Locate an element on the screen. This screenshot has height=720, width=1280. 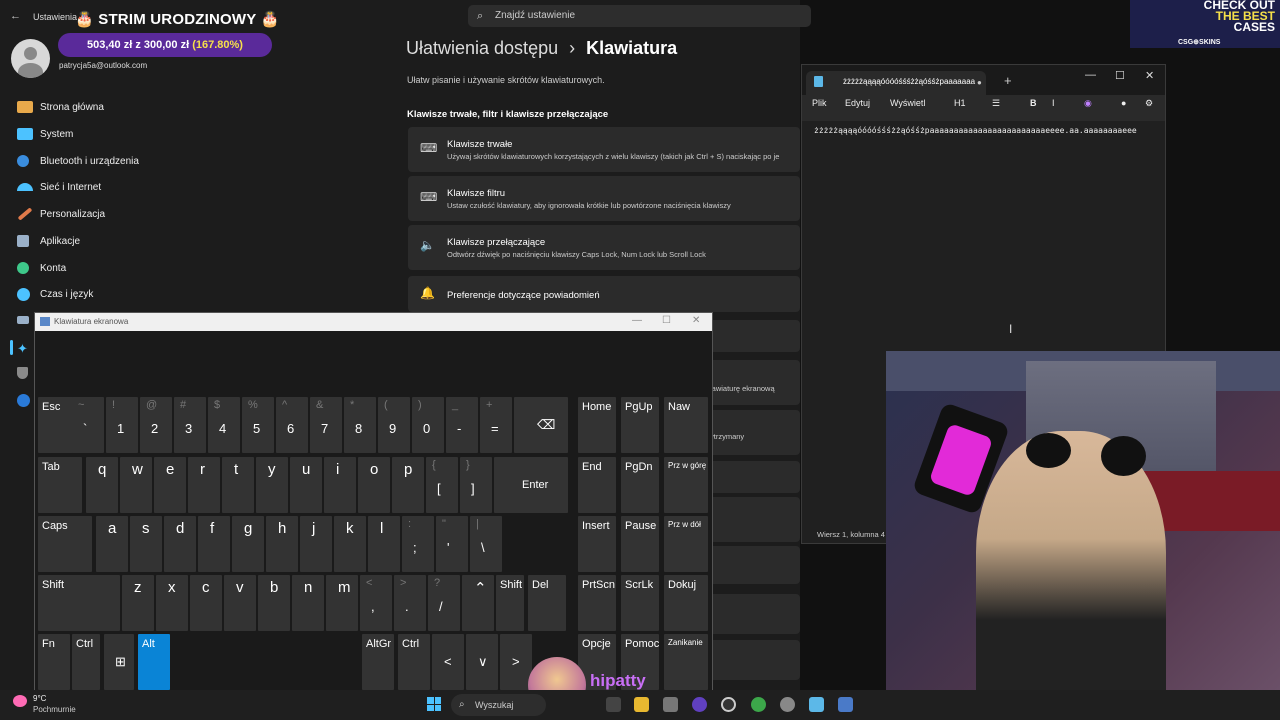
key-s: s is located at coordinates (146, 544).